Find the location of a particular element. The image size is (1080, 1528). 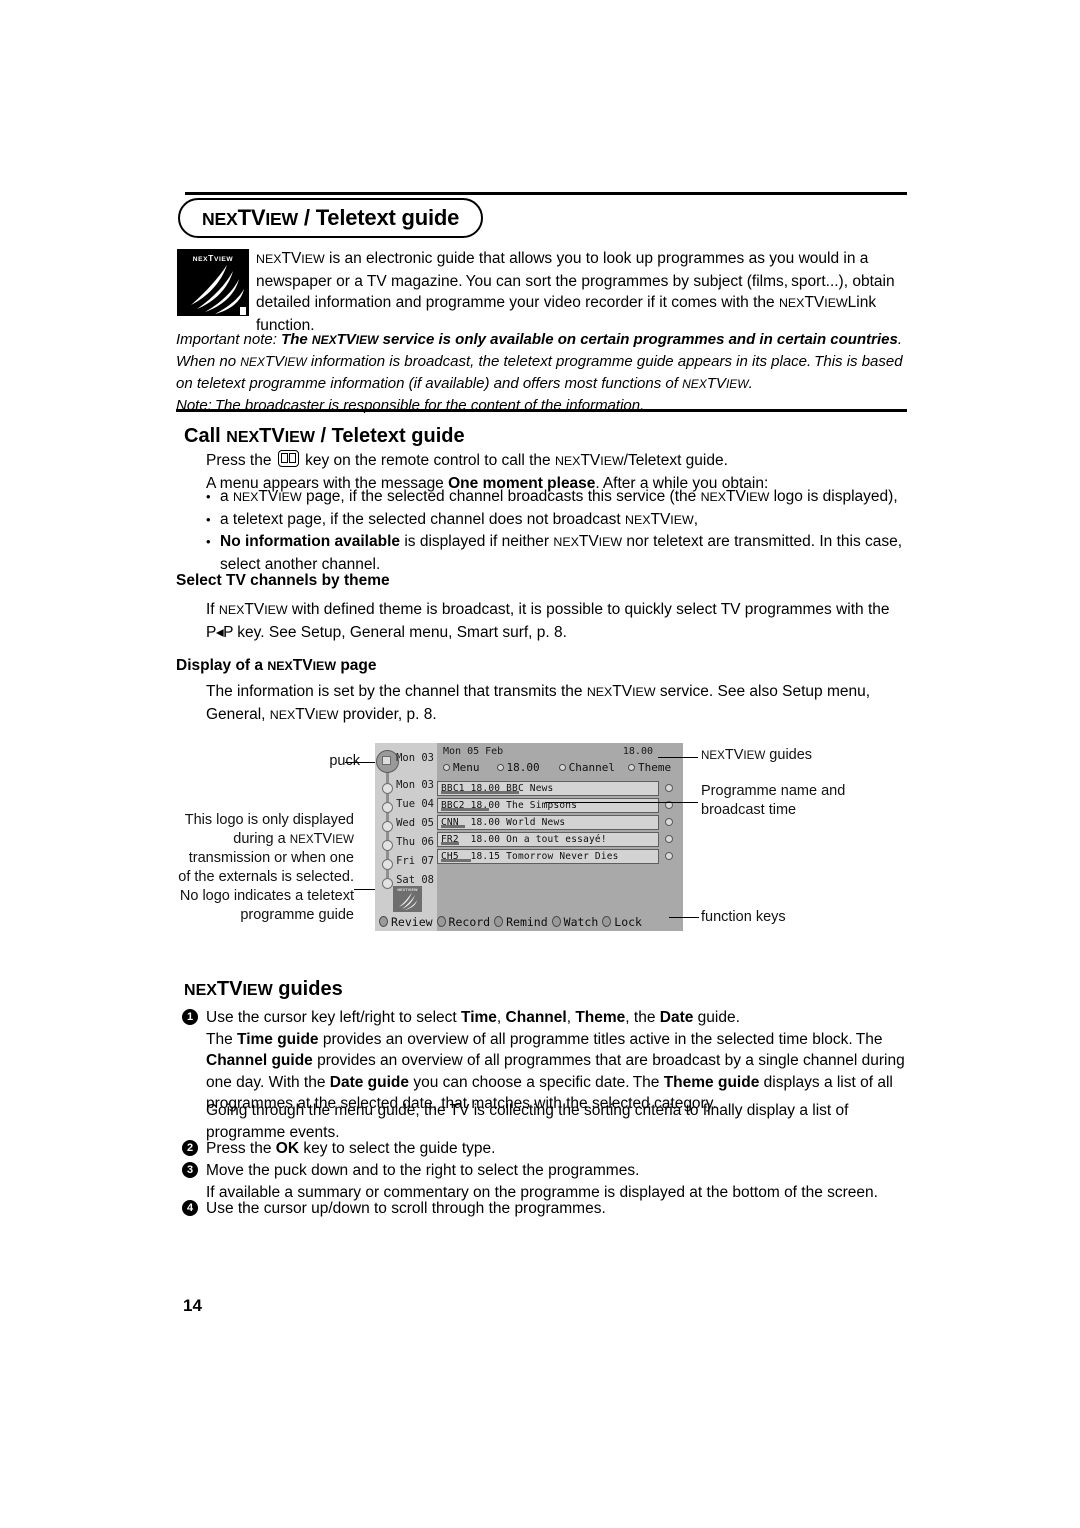

nextview-logo: NEXTVIEW is located at coordinates (213, 282).